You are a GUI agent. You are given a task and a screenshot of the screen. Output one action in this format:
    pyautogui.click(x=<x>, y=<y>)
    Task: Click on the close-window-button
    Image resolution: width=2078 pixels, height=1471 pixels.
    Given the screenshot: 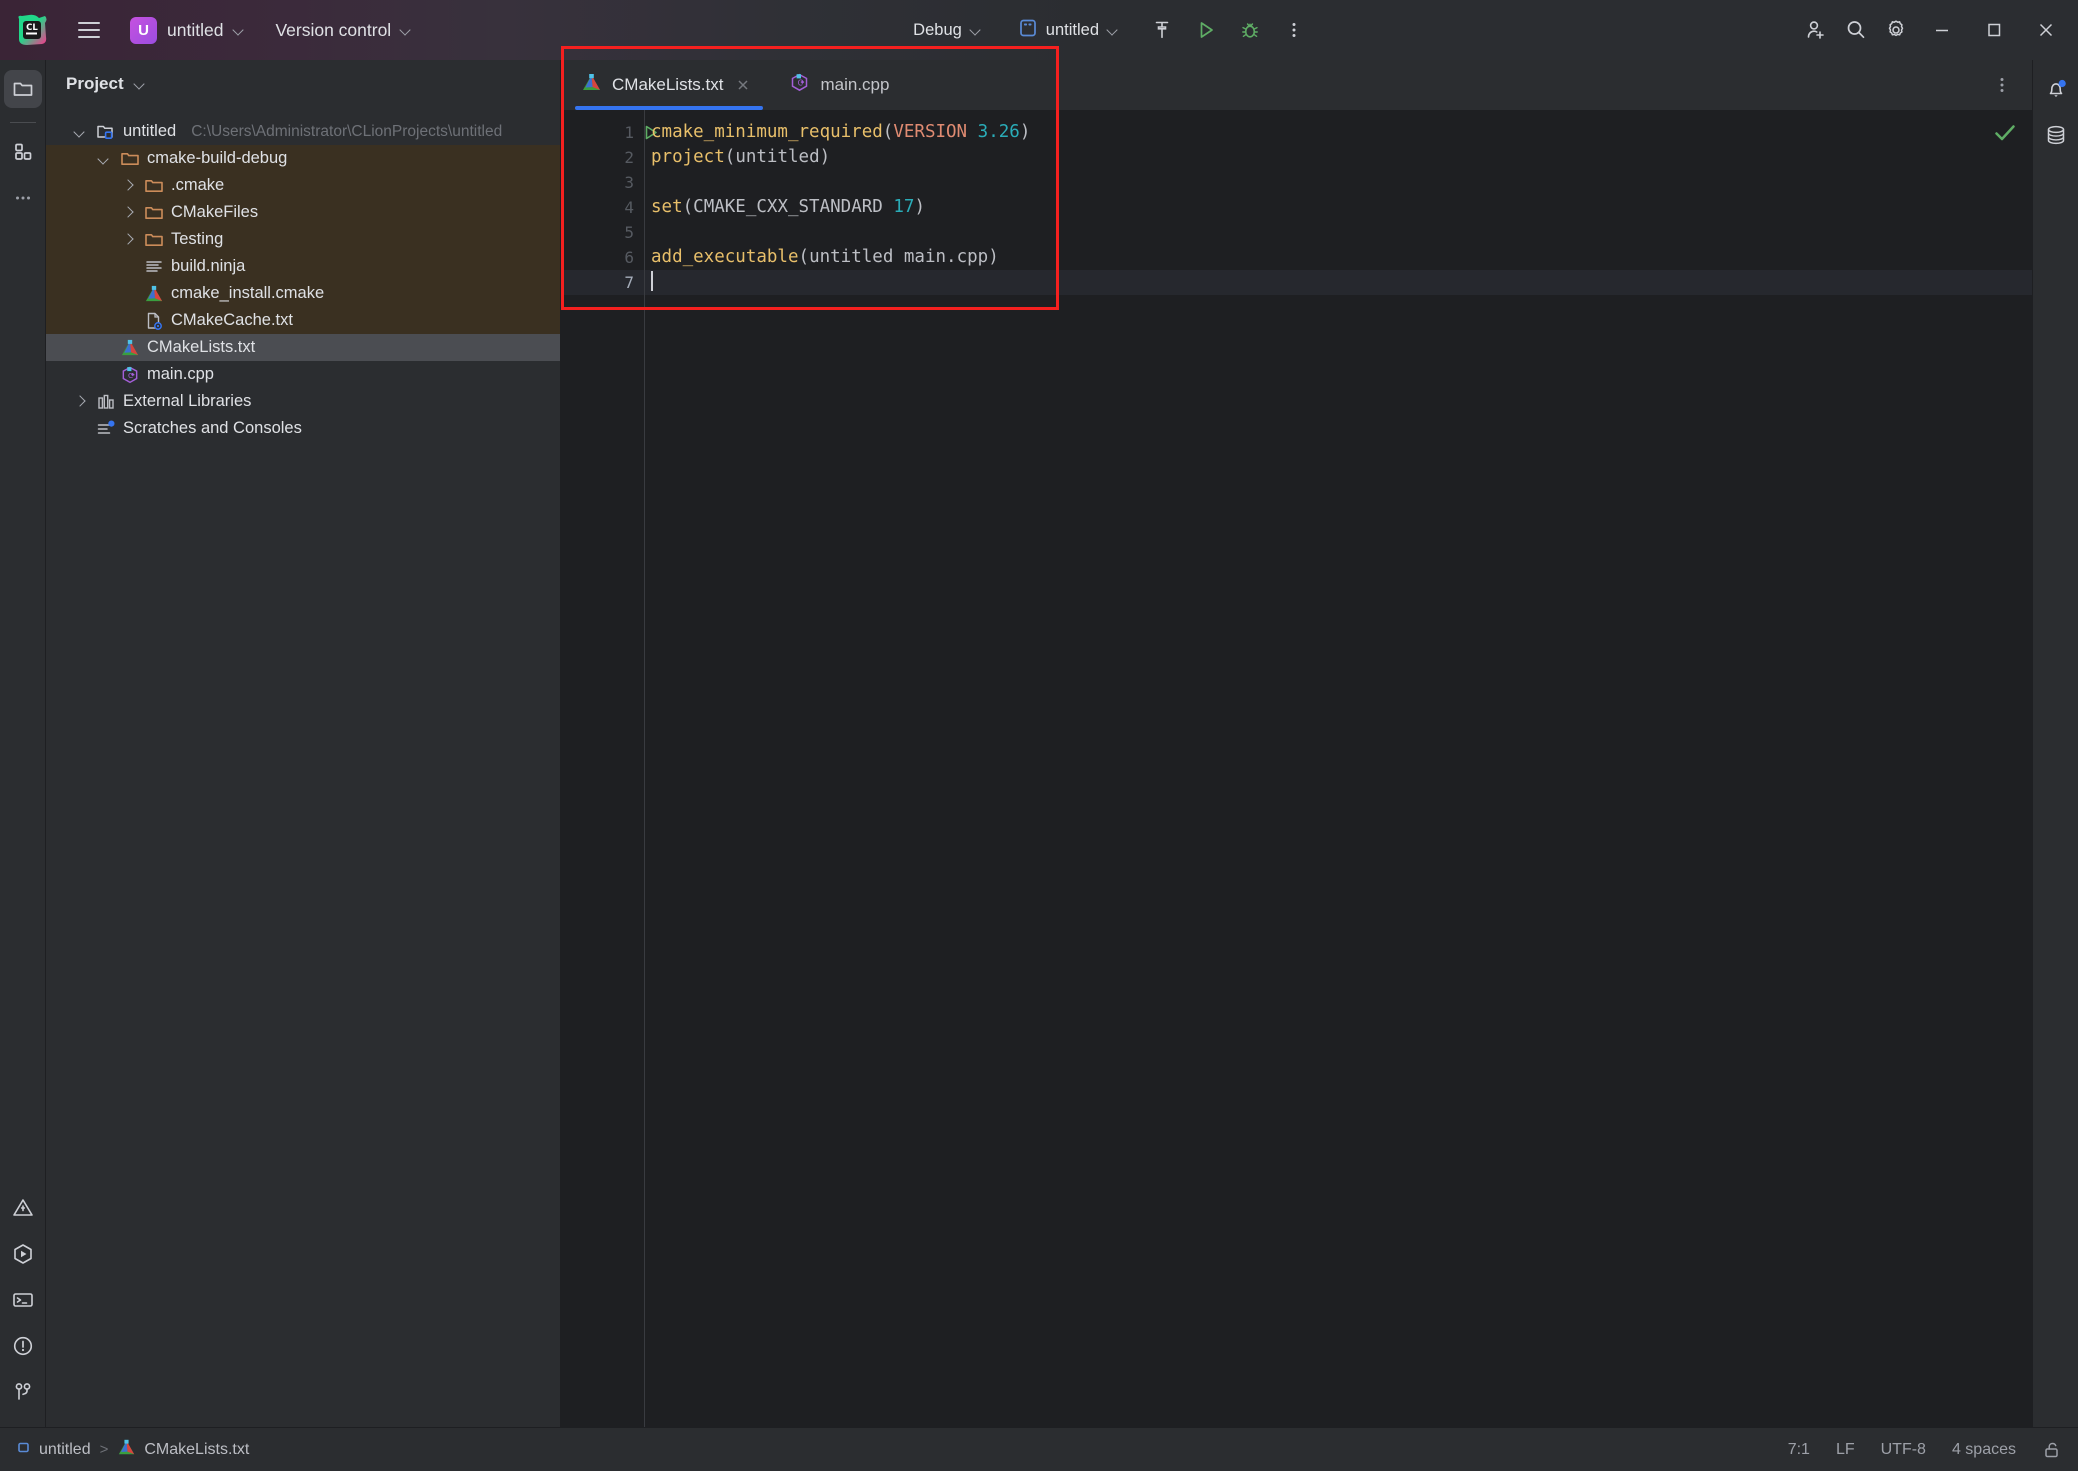 What is the action you would take?
    pyautogui.click(x=2046, y=30)
    